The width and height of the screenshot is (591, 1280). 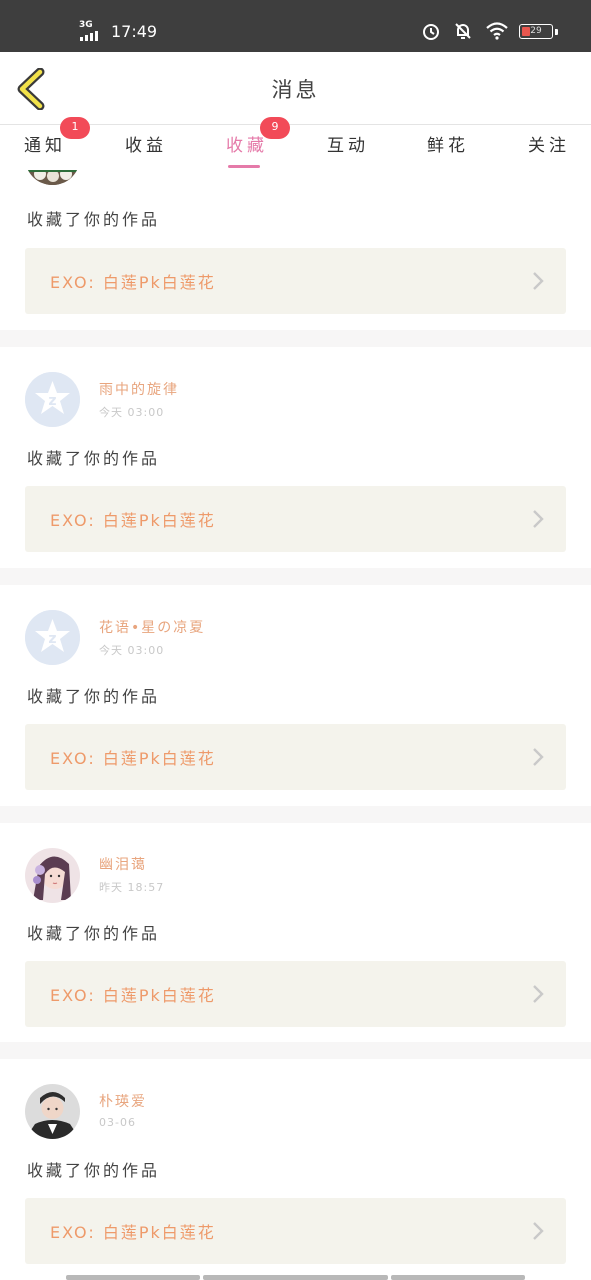 What do you see at coordinates (463, 31) in the screenshot?
I see `bell-off-icon` at bounding box center [463, 31].